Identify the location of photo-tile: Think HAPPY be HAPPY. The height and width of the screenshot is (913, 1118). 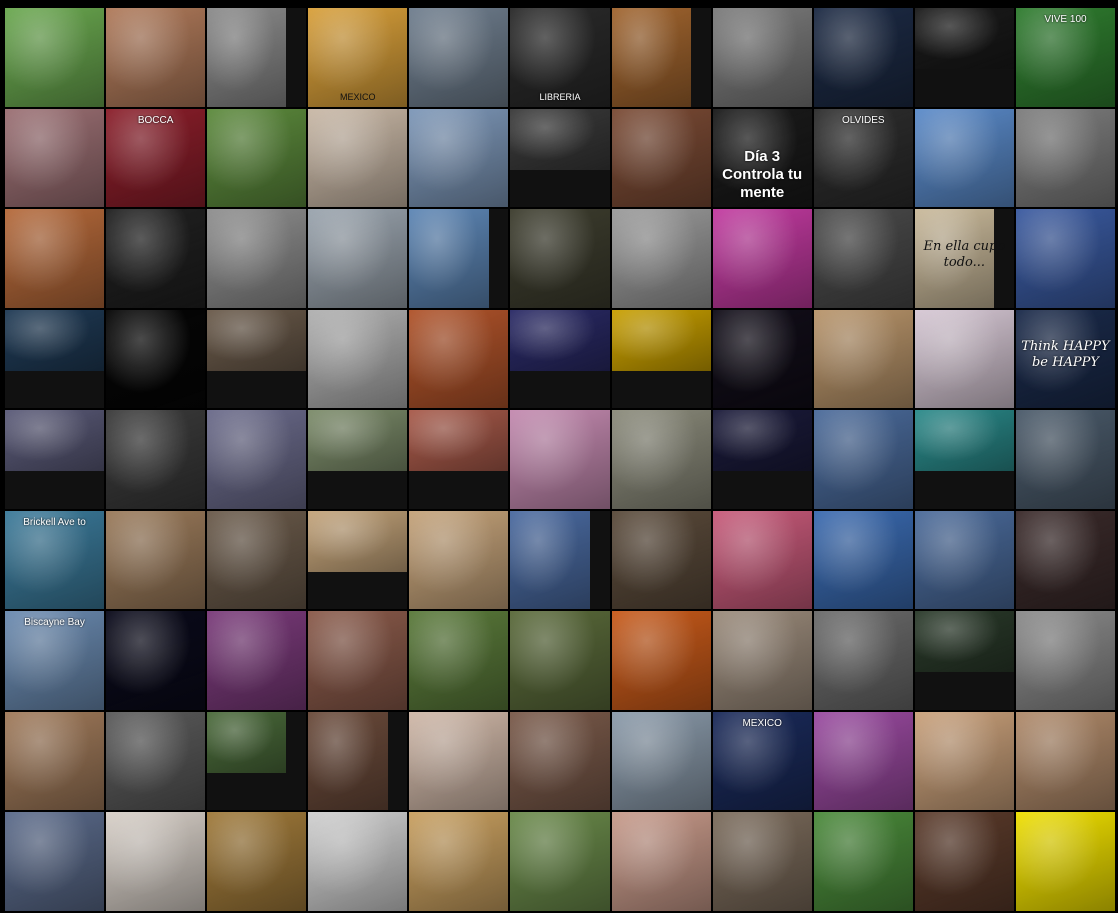
(1065, 359).